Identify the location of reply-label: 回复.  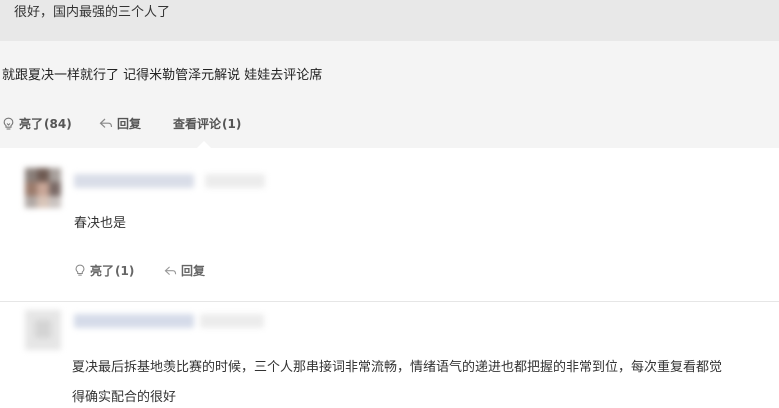
(129, 124).